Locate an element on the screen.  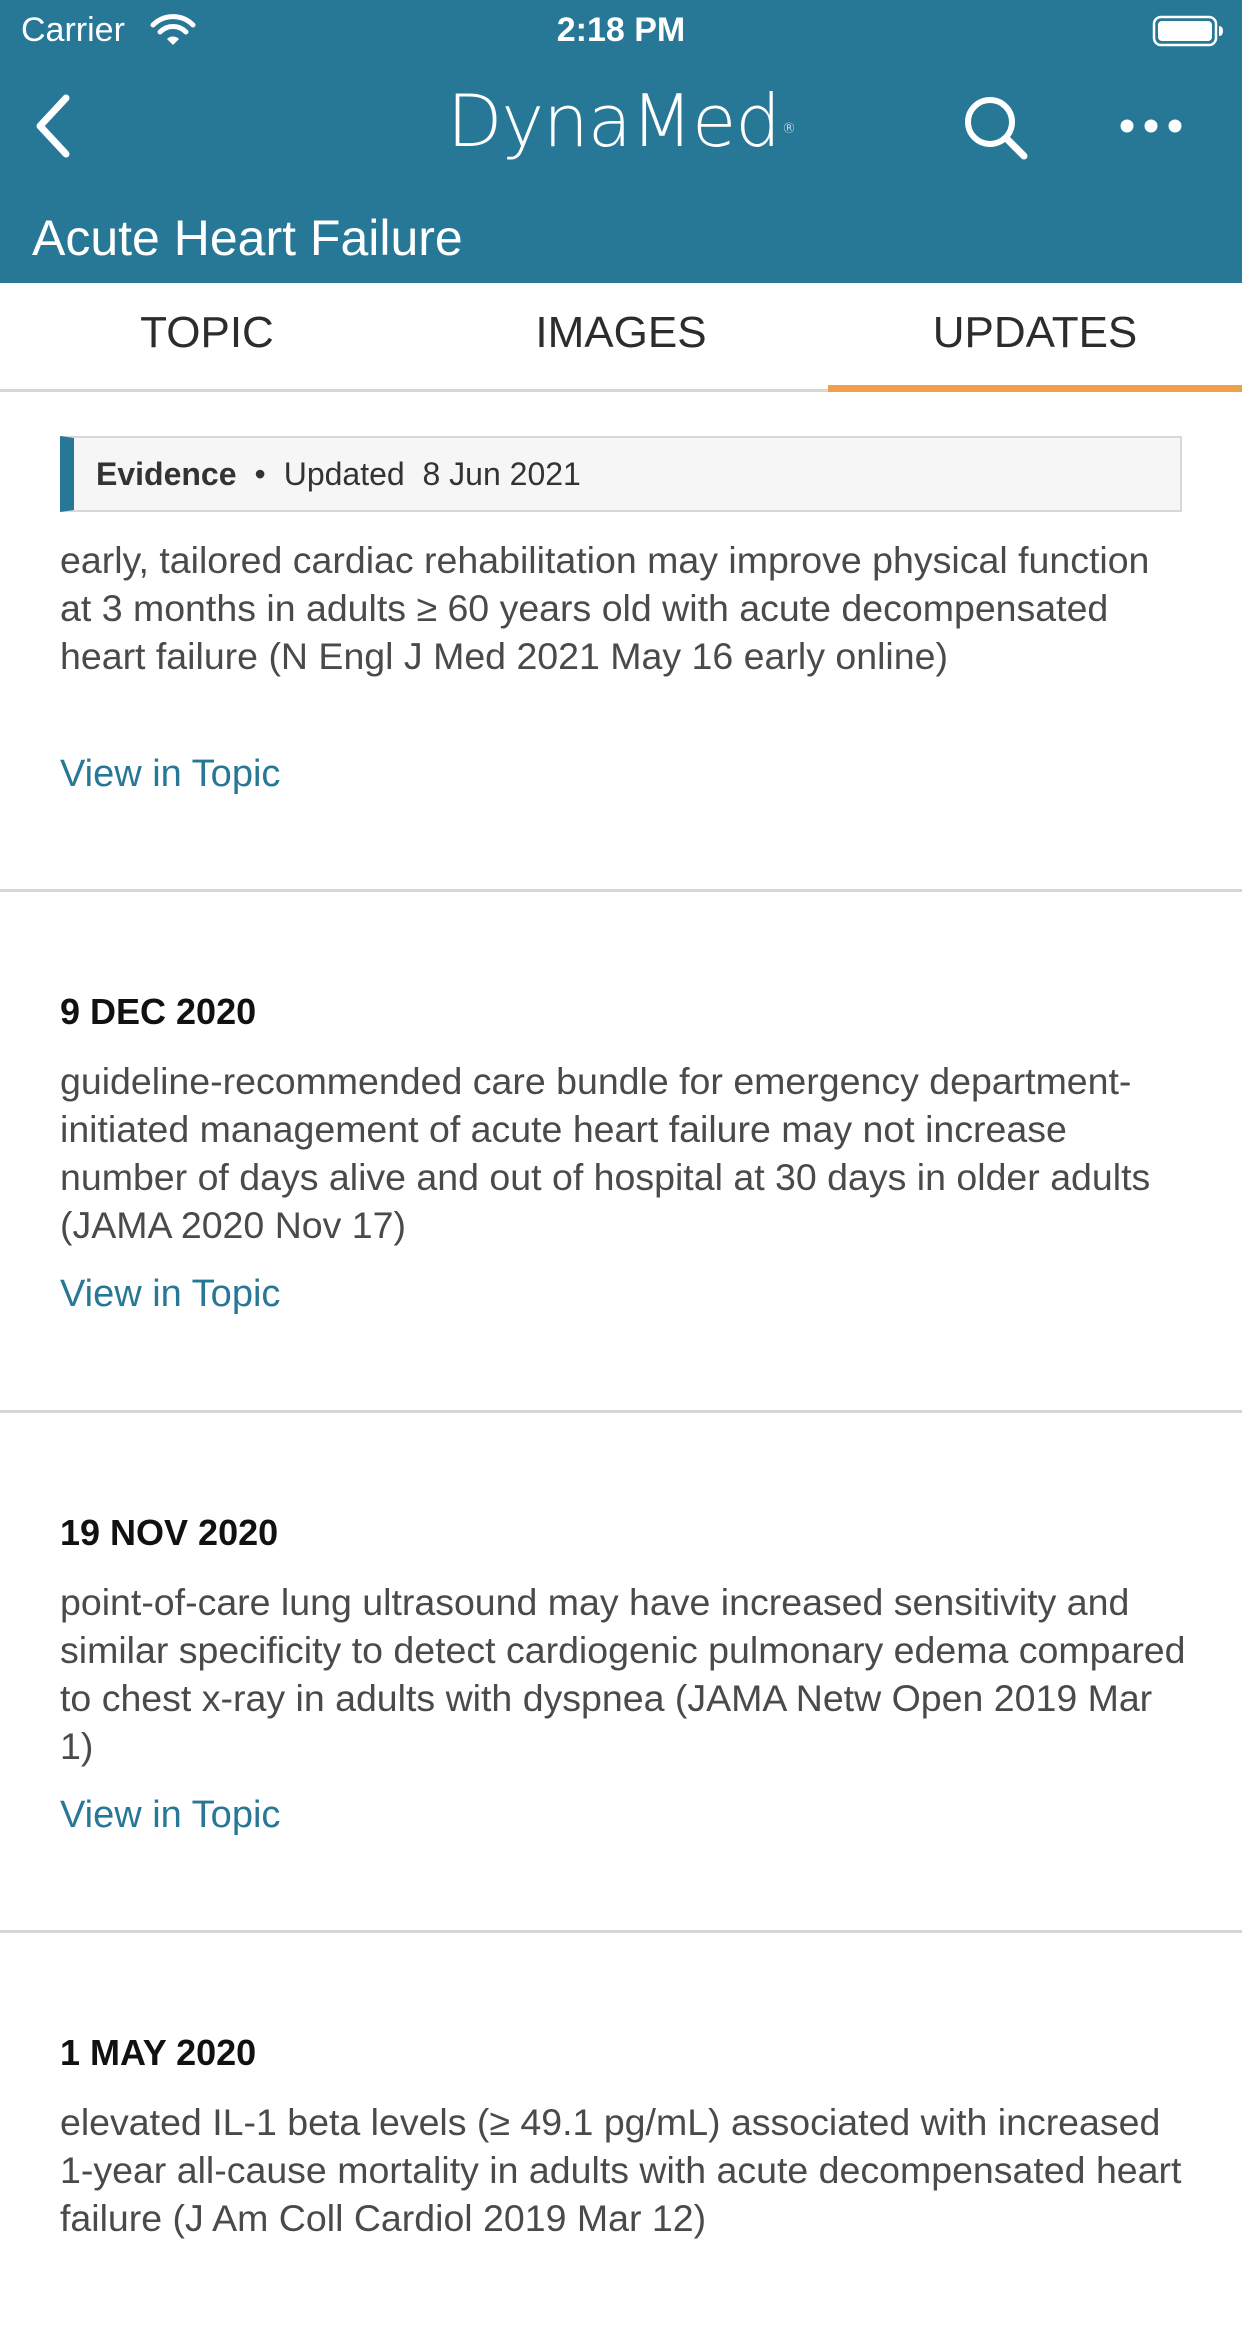
status-time: 2:18 PM is located at coordinates (621, 30).